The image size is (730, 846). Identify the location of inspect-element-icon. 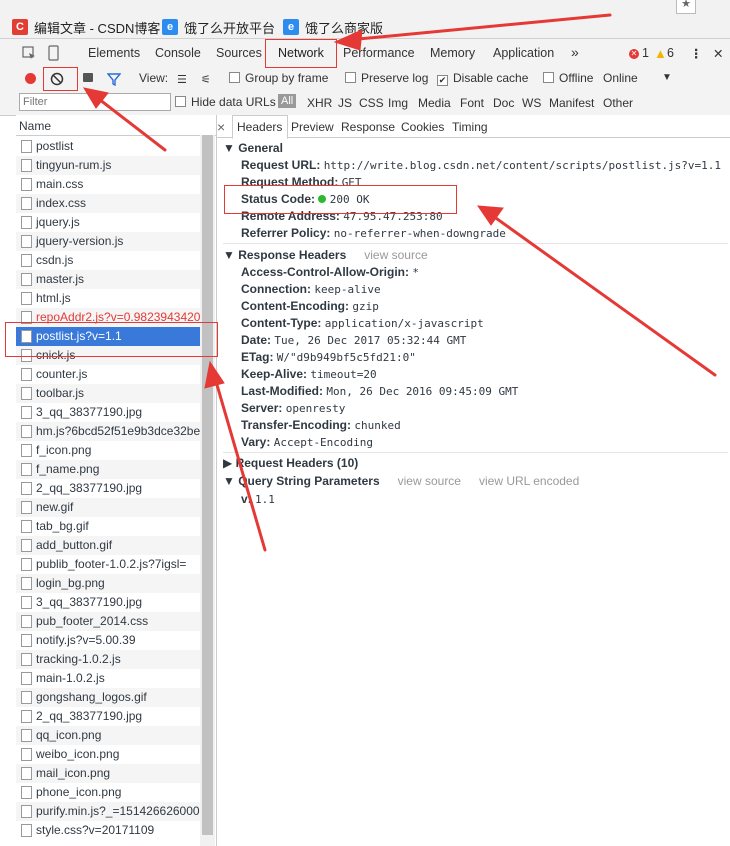
(29, 53).